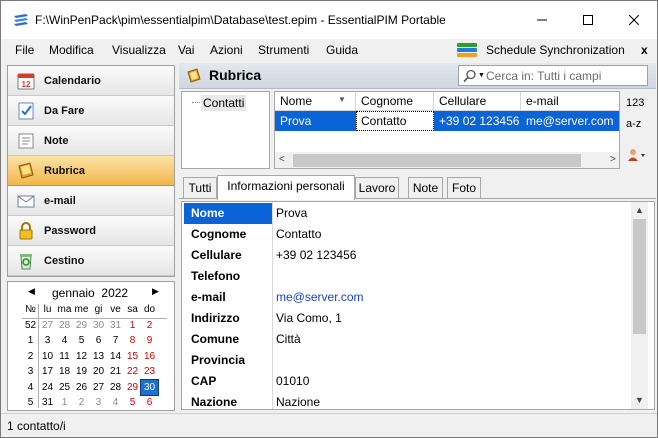 The image size is (658, 438). Describe the element at coordinates (464, 188) in the screenshot. I see `tab-foto: Foto` at that location.